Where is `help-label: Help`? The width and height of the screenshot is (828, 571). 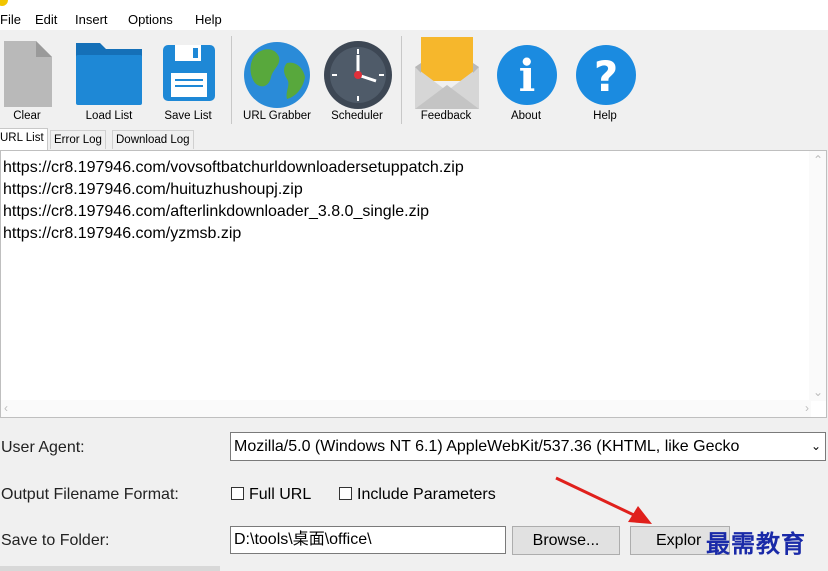 help-label: Help is located at coordinates (605, 116).